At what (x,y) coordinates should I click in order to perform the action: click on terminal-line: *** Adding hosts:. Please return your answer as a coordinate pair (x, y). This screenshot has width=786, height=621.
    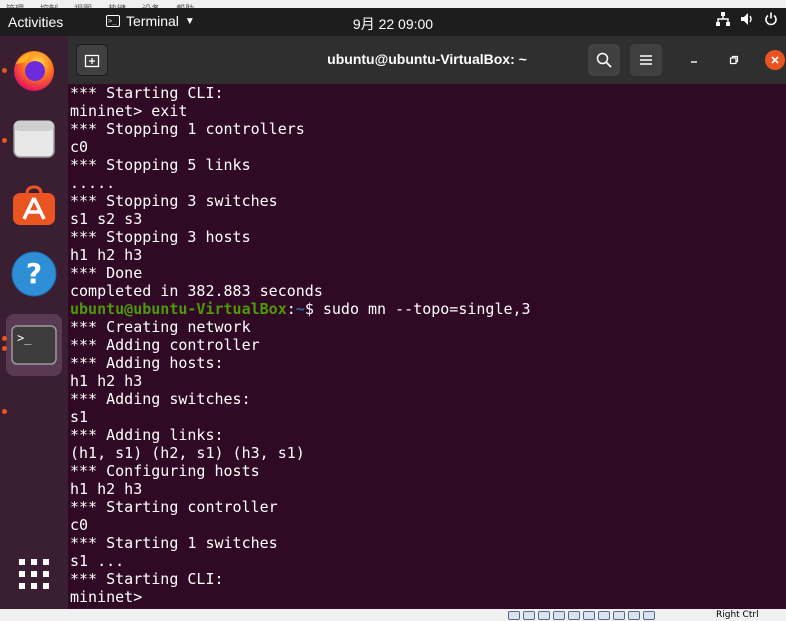
    Looking at the image, I should click on (147, 363).